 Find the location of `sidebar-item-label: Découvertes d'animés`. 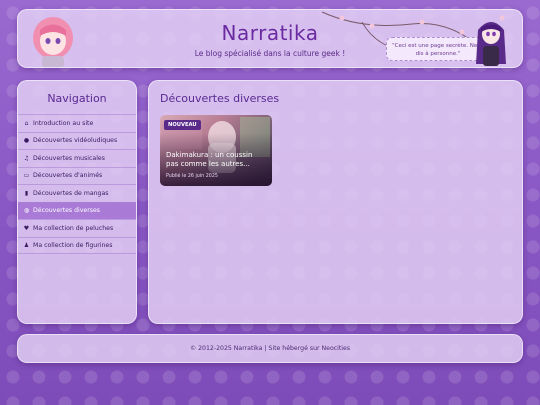

sidebar-item-label: Découvertes d'animés is located at coordinates (68, 176).